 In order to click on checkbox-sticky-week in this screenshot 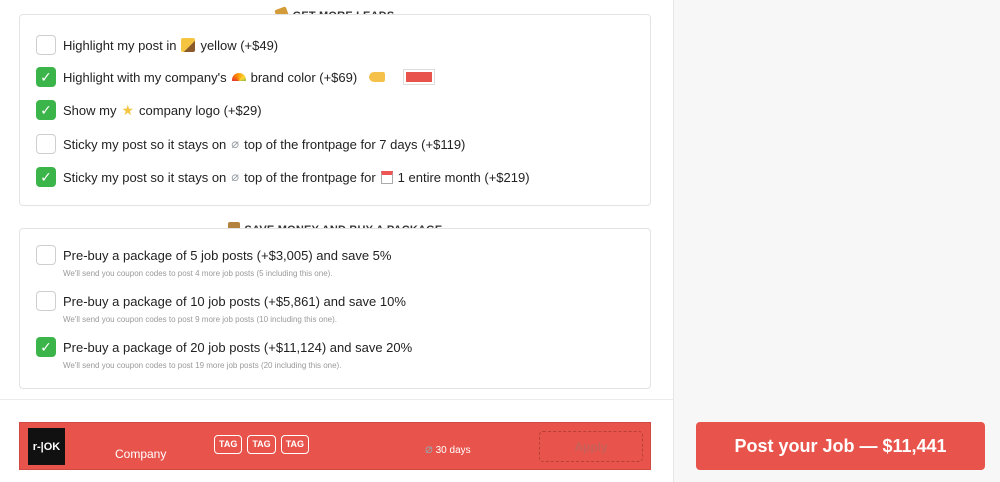, I will do `click(46, 144)`.